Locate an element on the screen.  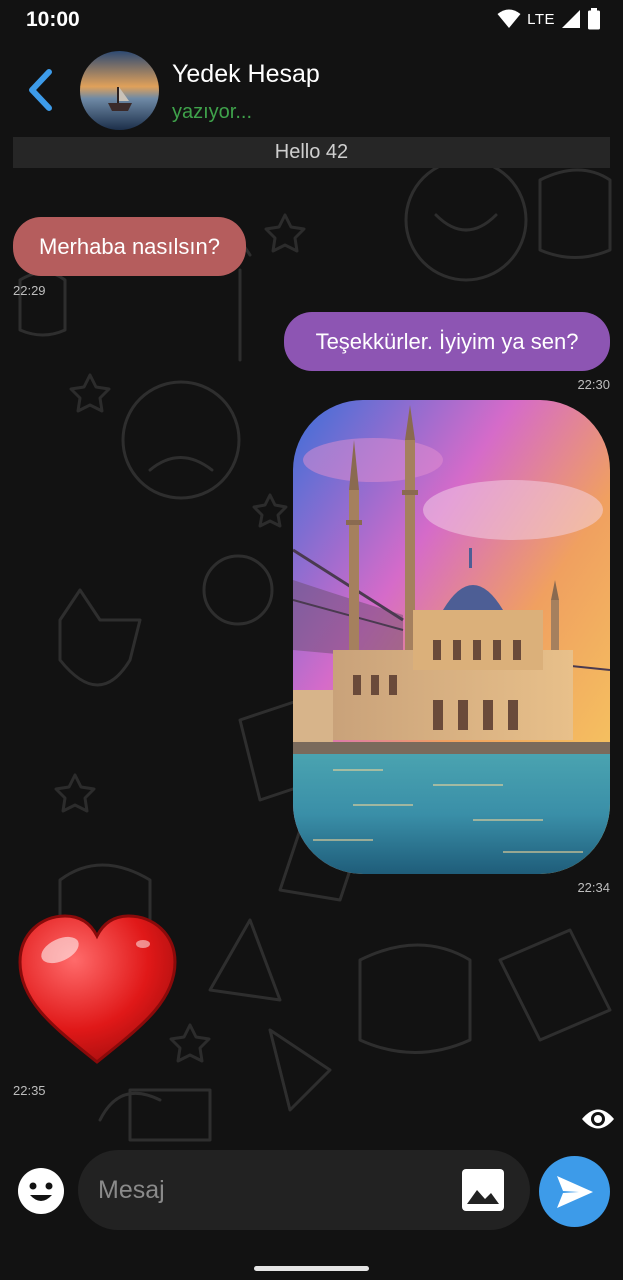
send-button is located at coordinates (574, 1191).